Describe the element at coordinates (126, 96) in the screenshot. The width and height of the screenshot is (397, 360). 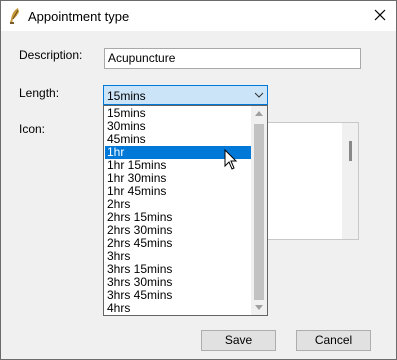
I see `length-selected-value: 15mins` at that location.